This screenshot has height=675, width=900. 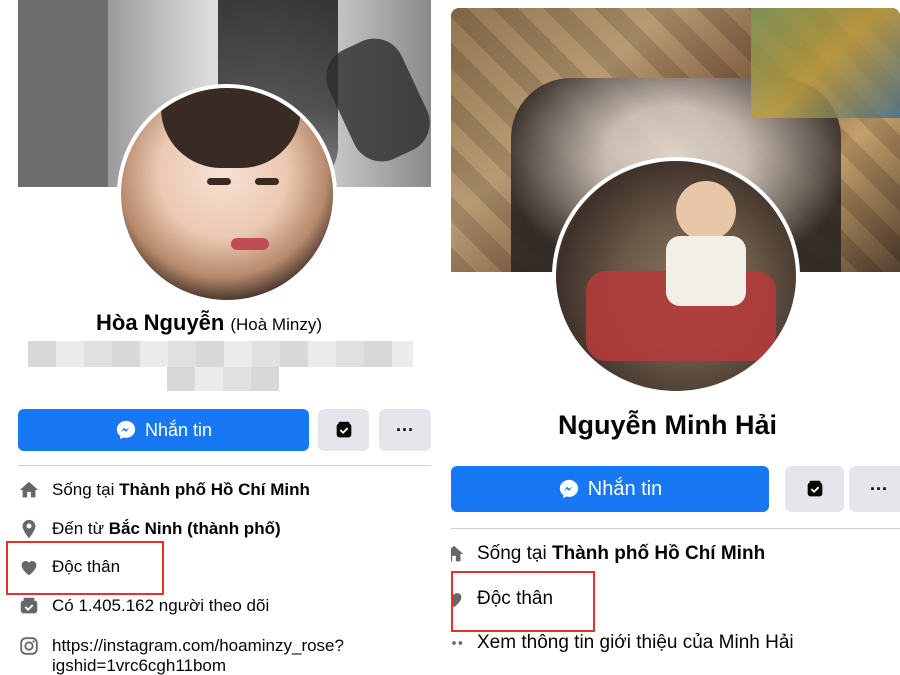 I want to click on profile-name-row: Nguyễn Minh Hải, so click(x=667, y=425).